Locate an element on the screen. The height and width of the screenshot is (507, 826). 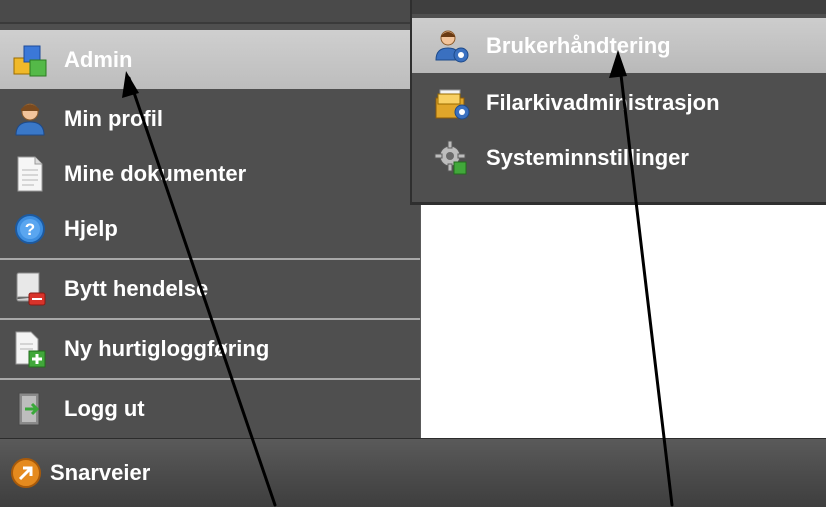
menu-item-label: Bytt hendelse is located at coordinates (136, 288).